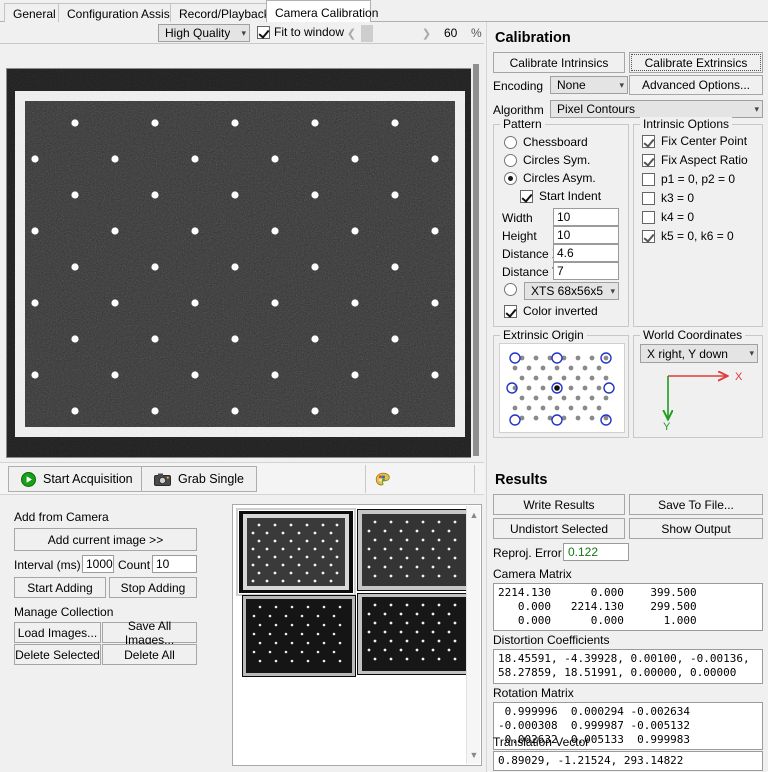  Describe the element at coordinates (692, 401) in the screenshot. I see `axes-diagram: X Y` at that location.